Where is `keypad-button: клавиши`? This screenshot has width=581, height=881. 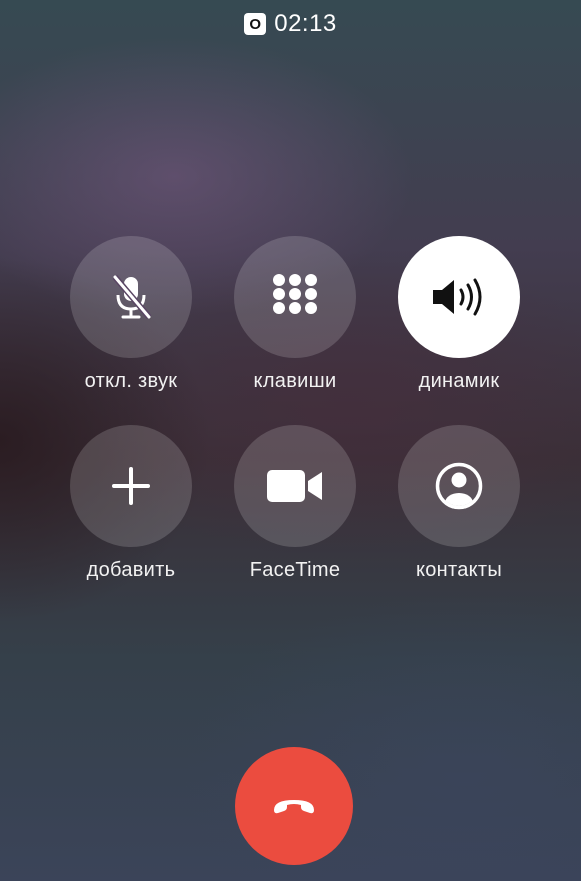 keypad-button: клавиши is located at coordinates (295, 330).